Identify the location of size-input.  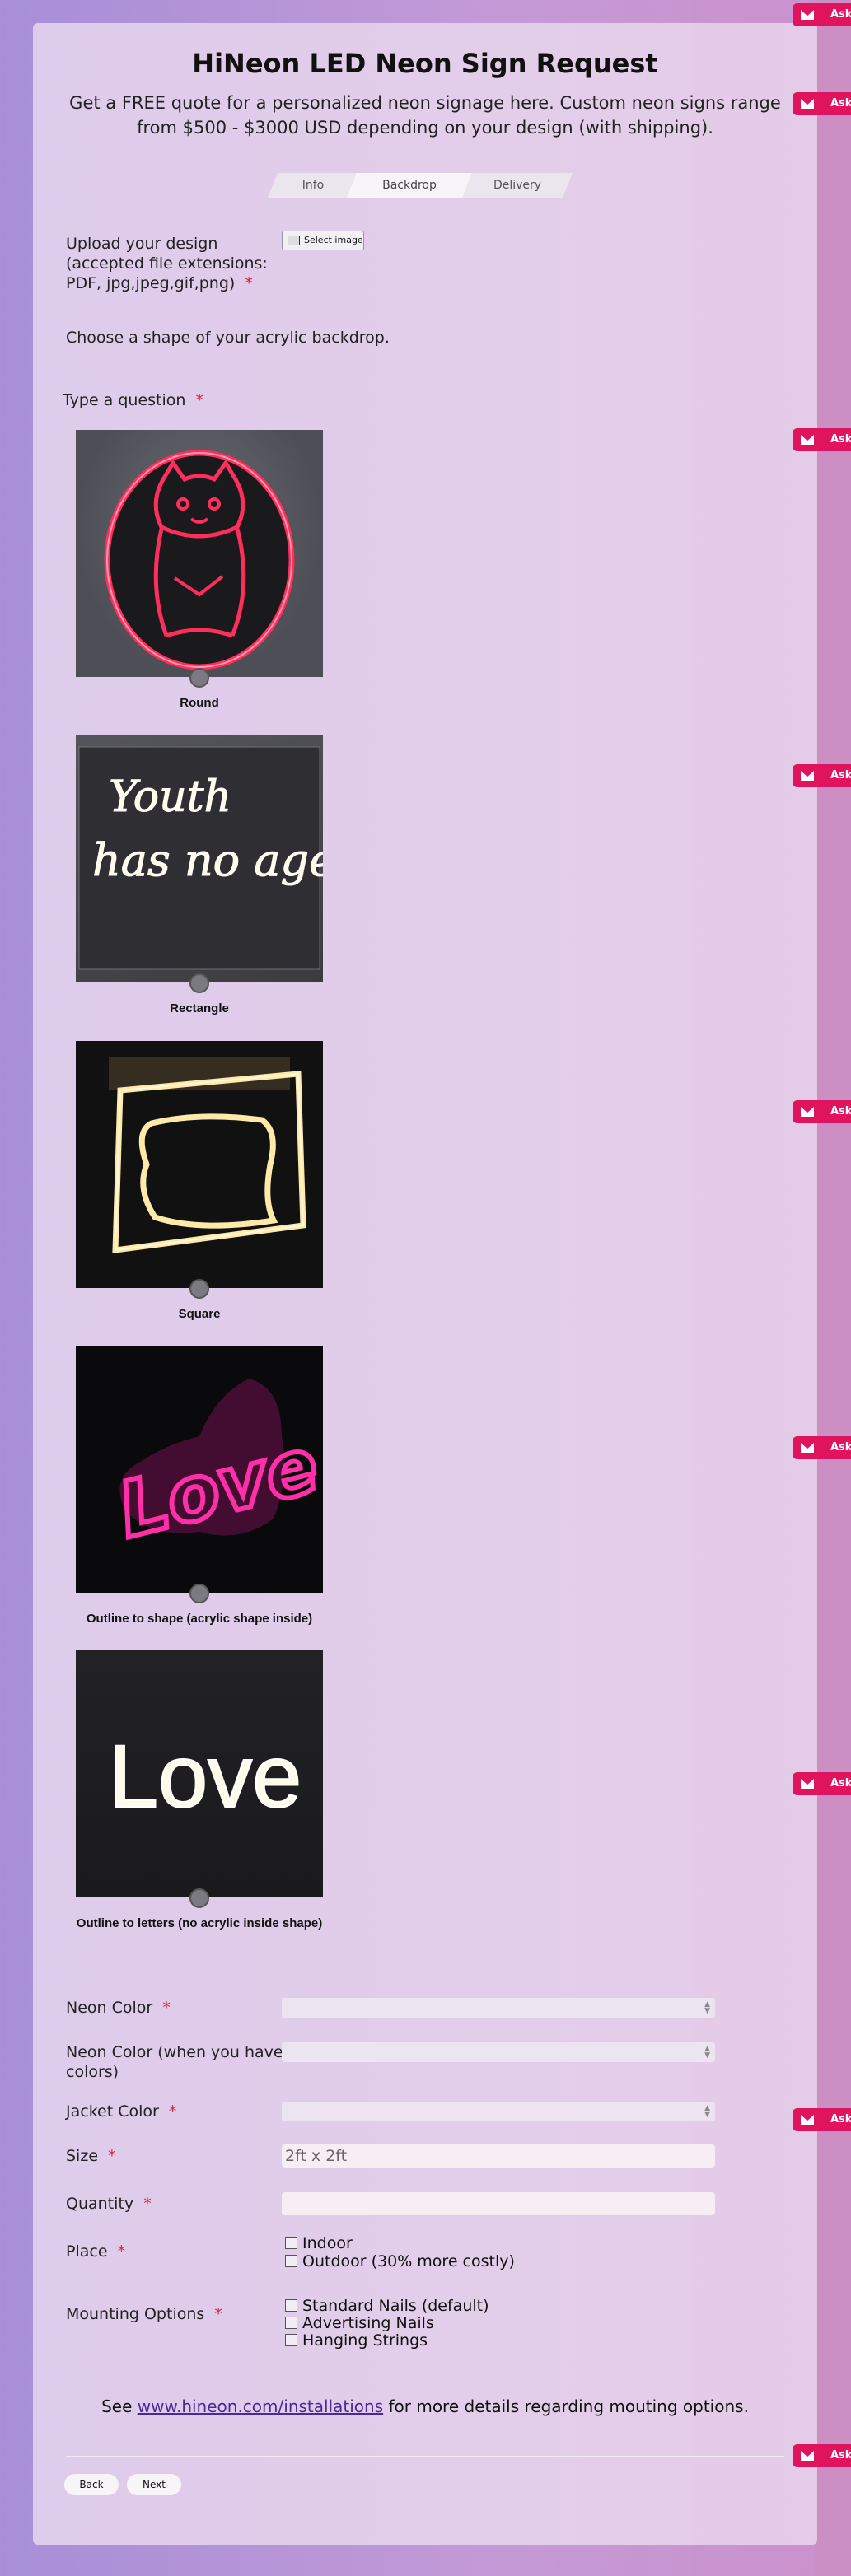
(499, 2156).